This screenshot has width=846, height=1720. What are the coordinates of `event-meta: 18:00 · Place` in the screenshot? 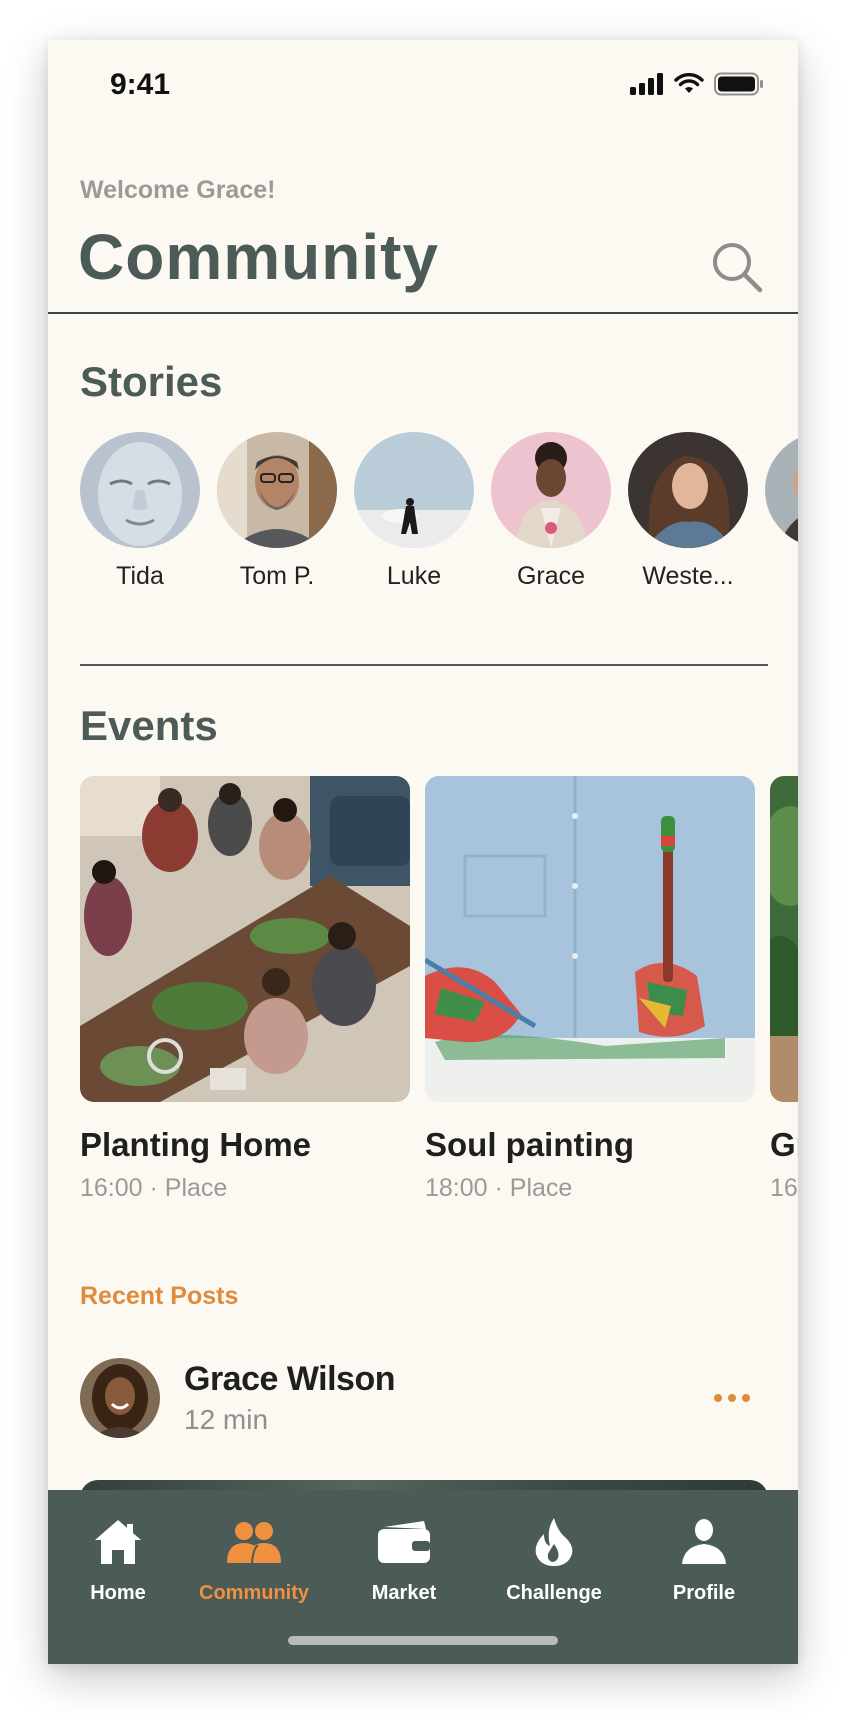 It's located at (499, 1188).